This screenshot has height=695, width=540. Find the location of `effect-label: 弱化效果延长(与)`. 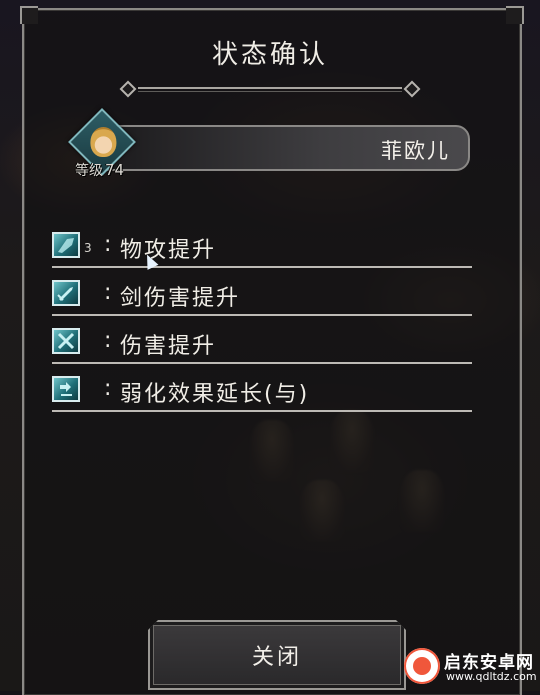

effect-label: 弱化效果延长(与) is located at coordinates (215, 394).